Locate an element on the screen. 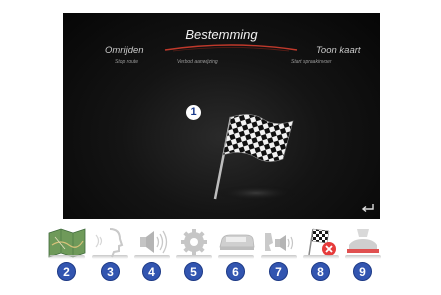 The height and width of the screenshot is (295, 441). badge-8: 8 is located at coordinates (320, 271).